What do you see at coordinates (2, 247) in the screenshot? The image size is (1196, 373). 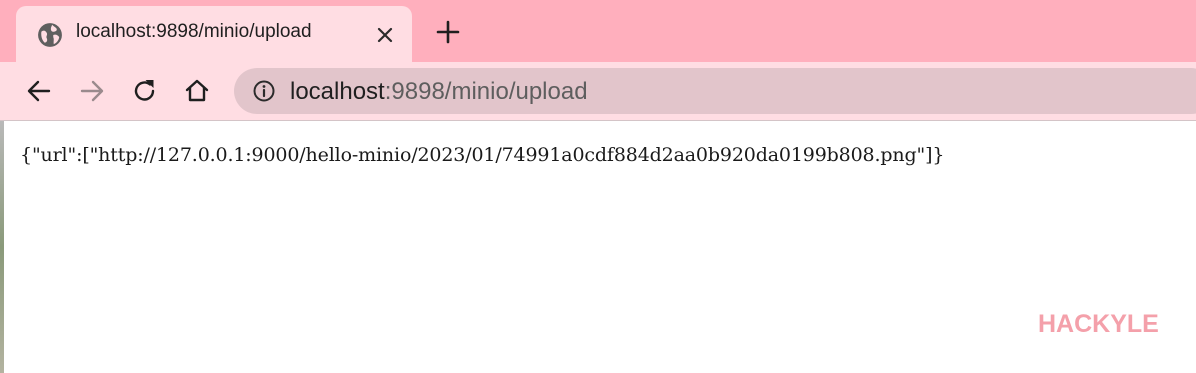 I see `window-edge` at bounding box center [2, 247].